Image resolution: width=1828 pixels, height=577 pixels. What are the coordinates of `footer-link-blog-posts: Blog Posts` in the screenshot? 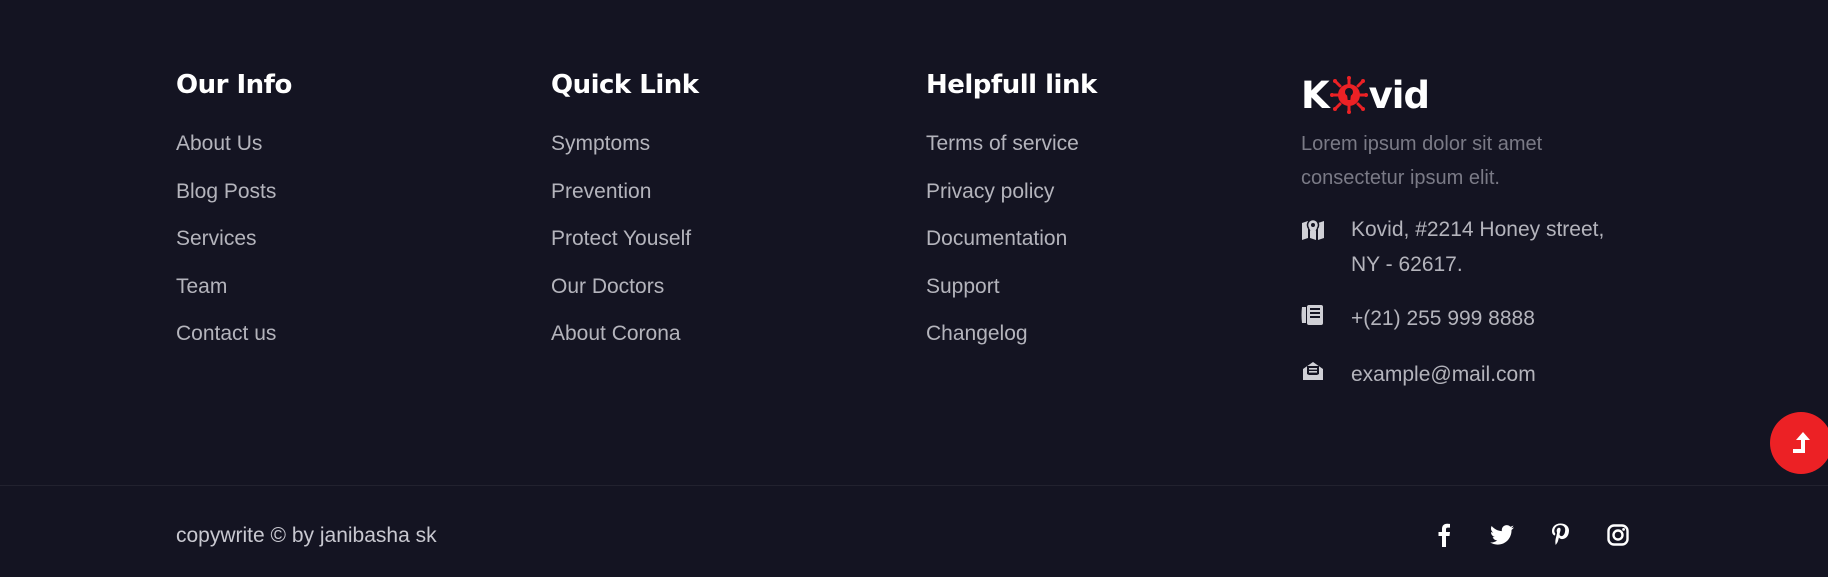 It's located at (234, 192).